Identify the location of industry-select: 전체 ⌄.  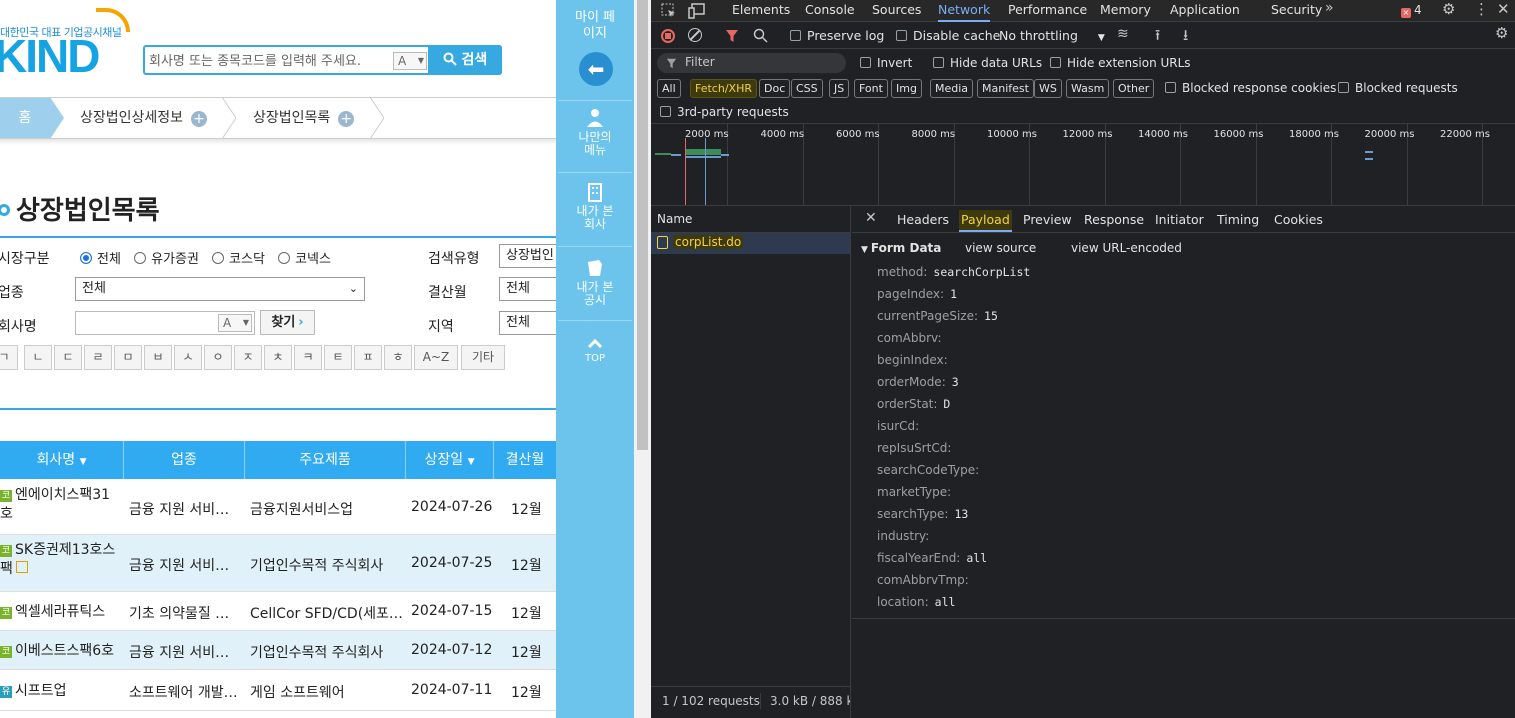
(220, 289).